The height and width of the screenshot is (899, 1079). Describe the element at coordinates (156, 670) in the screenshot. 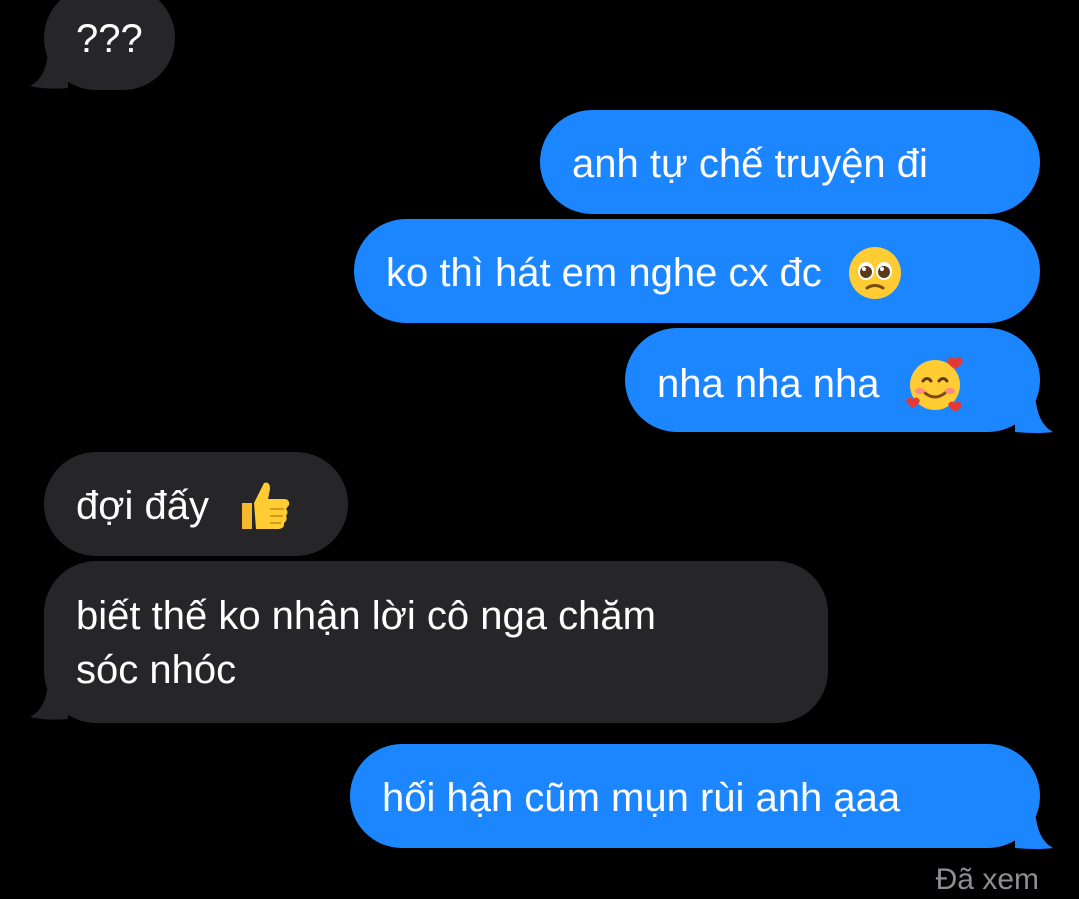

I see `message-text-line: sóc nhóc` at that location.